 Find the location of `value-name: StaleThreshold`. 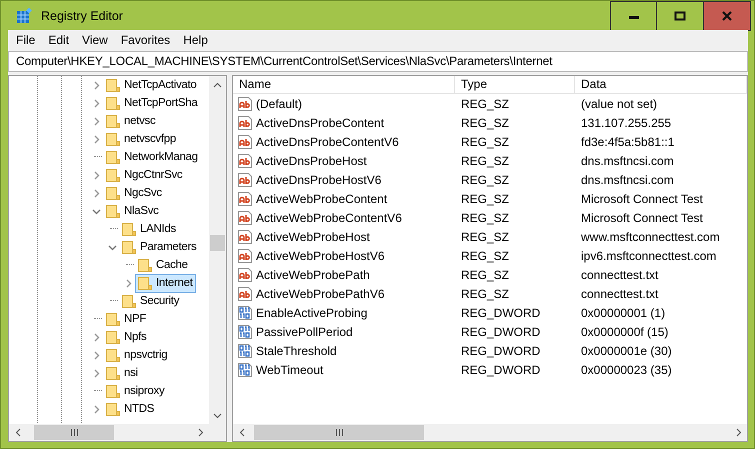

value-name: StaleThreshold is located at coordinates (296, 351).